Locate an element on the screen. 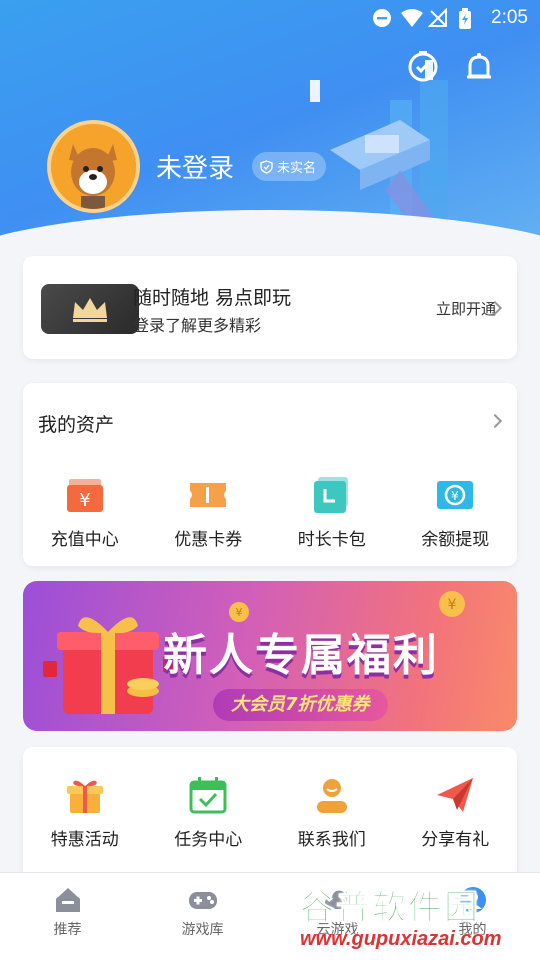 The width and height of the screenshot is (540, 960). asset-coupon: 优惠卡券 is located at coordinates (209, 512).